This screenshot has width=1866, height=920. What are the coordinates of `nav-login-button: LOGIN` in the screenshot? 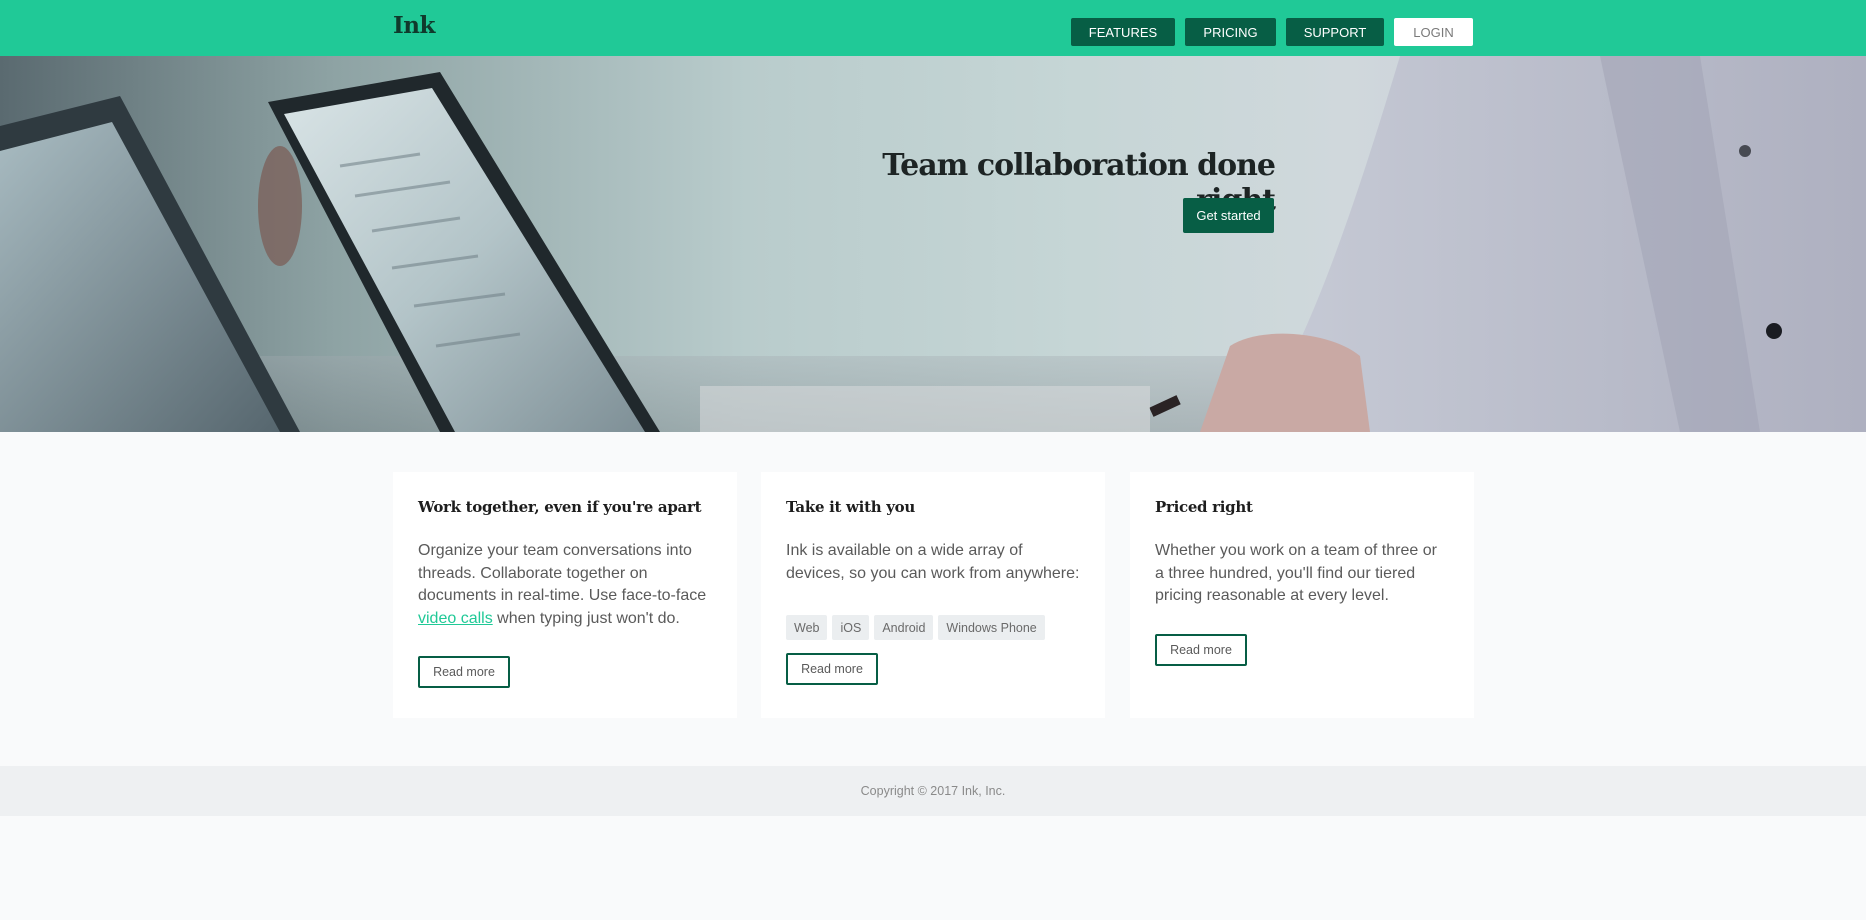 It's located at (1433, 32).